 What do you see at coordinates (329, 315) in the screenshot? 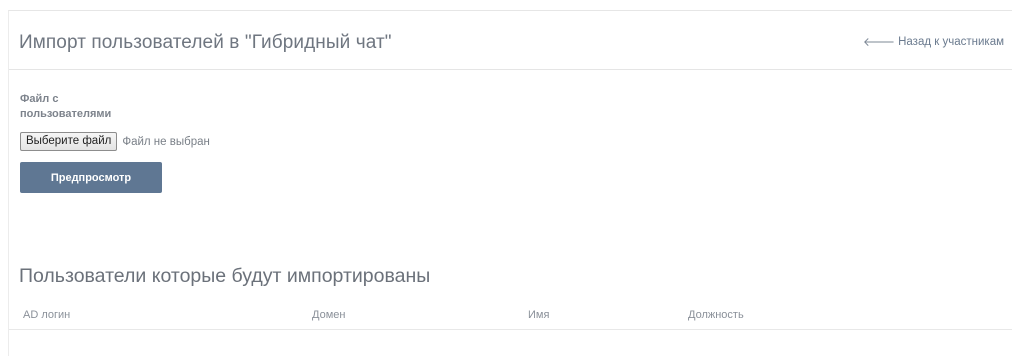
I see `column-header-domain: Домен` at bounding box center [329, 315].